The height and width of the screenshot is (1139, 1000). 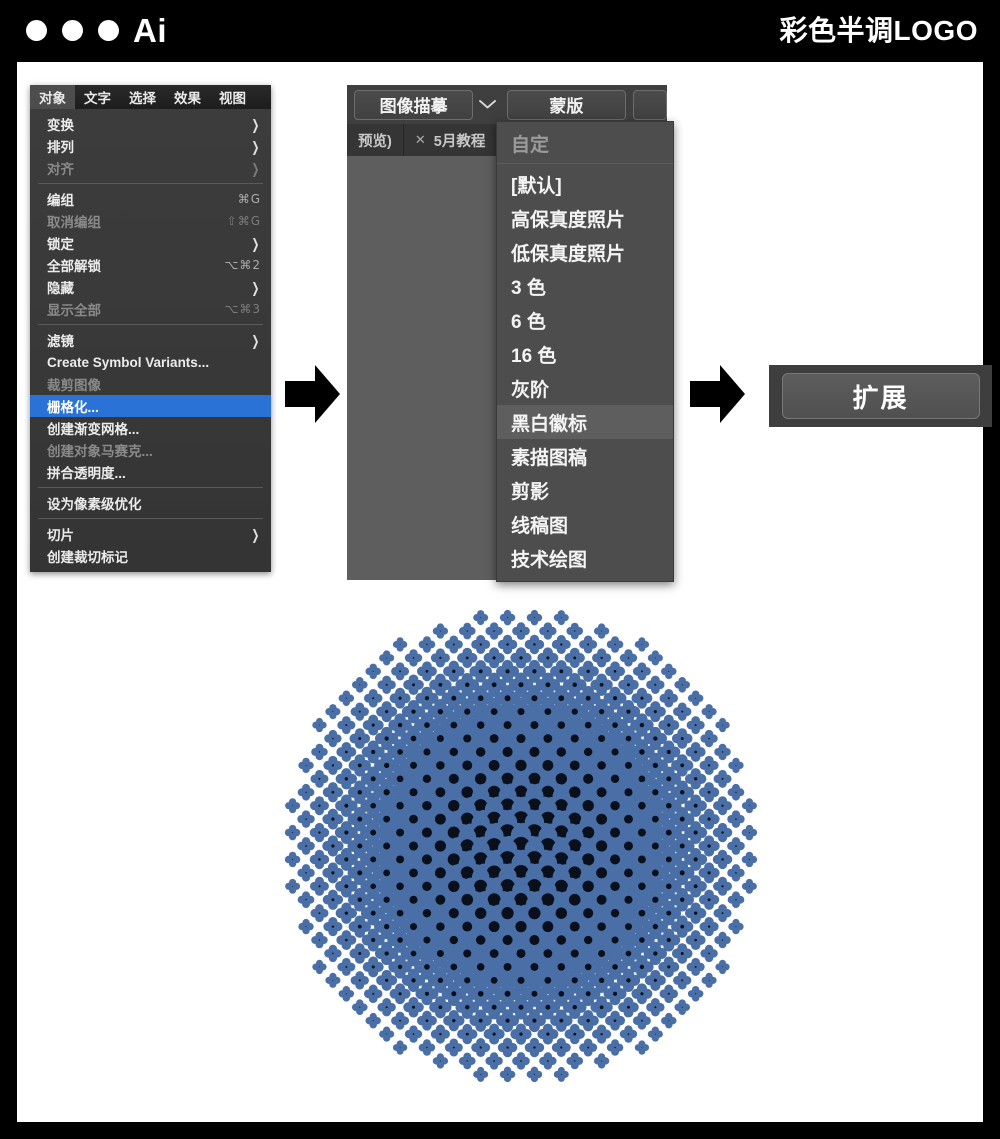 I want to click on preset-option-8: 素描图稿, so click(x=585, y=456).